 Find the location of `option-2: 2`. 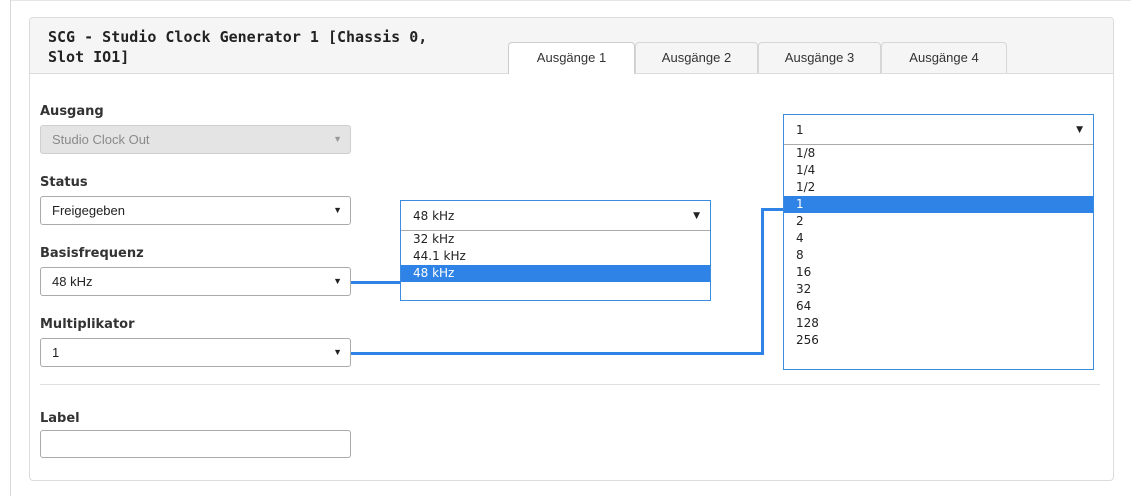

option-2: 2 is located at coordinates (938, 221).